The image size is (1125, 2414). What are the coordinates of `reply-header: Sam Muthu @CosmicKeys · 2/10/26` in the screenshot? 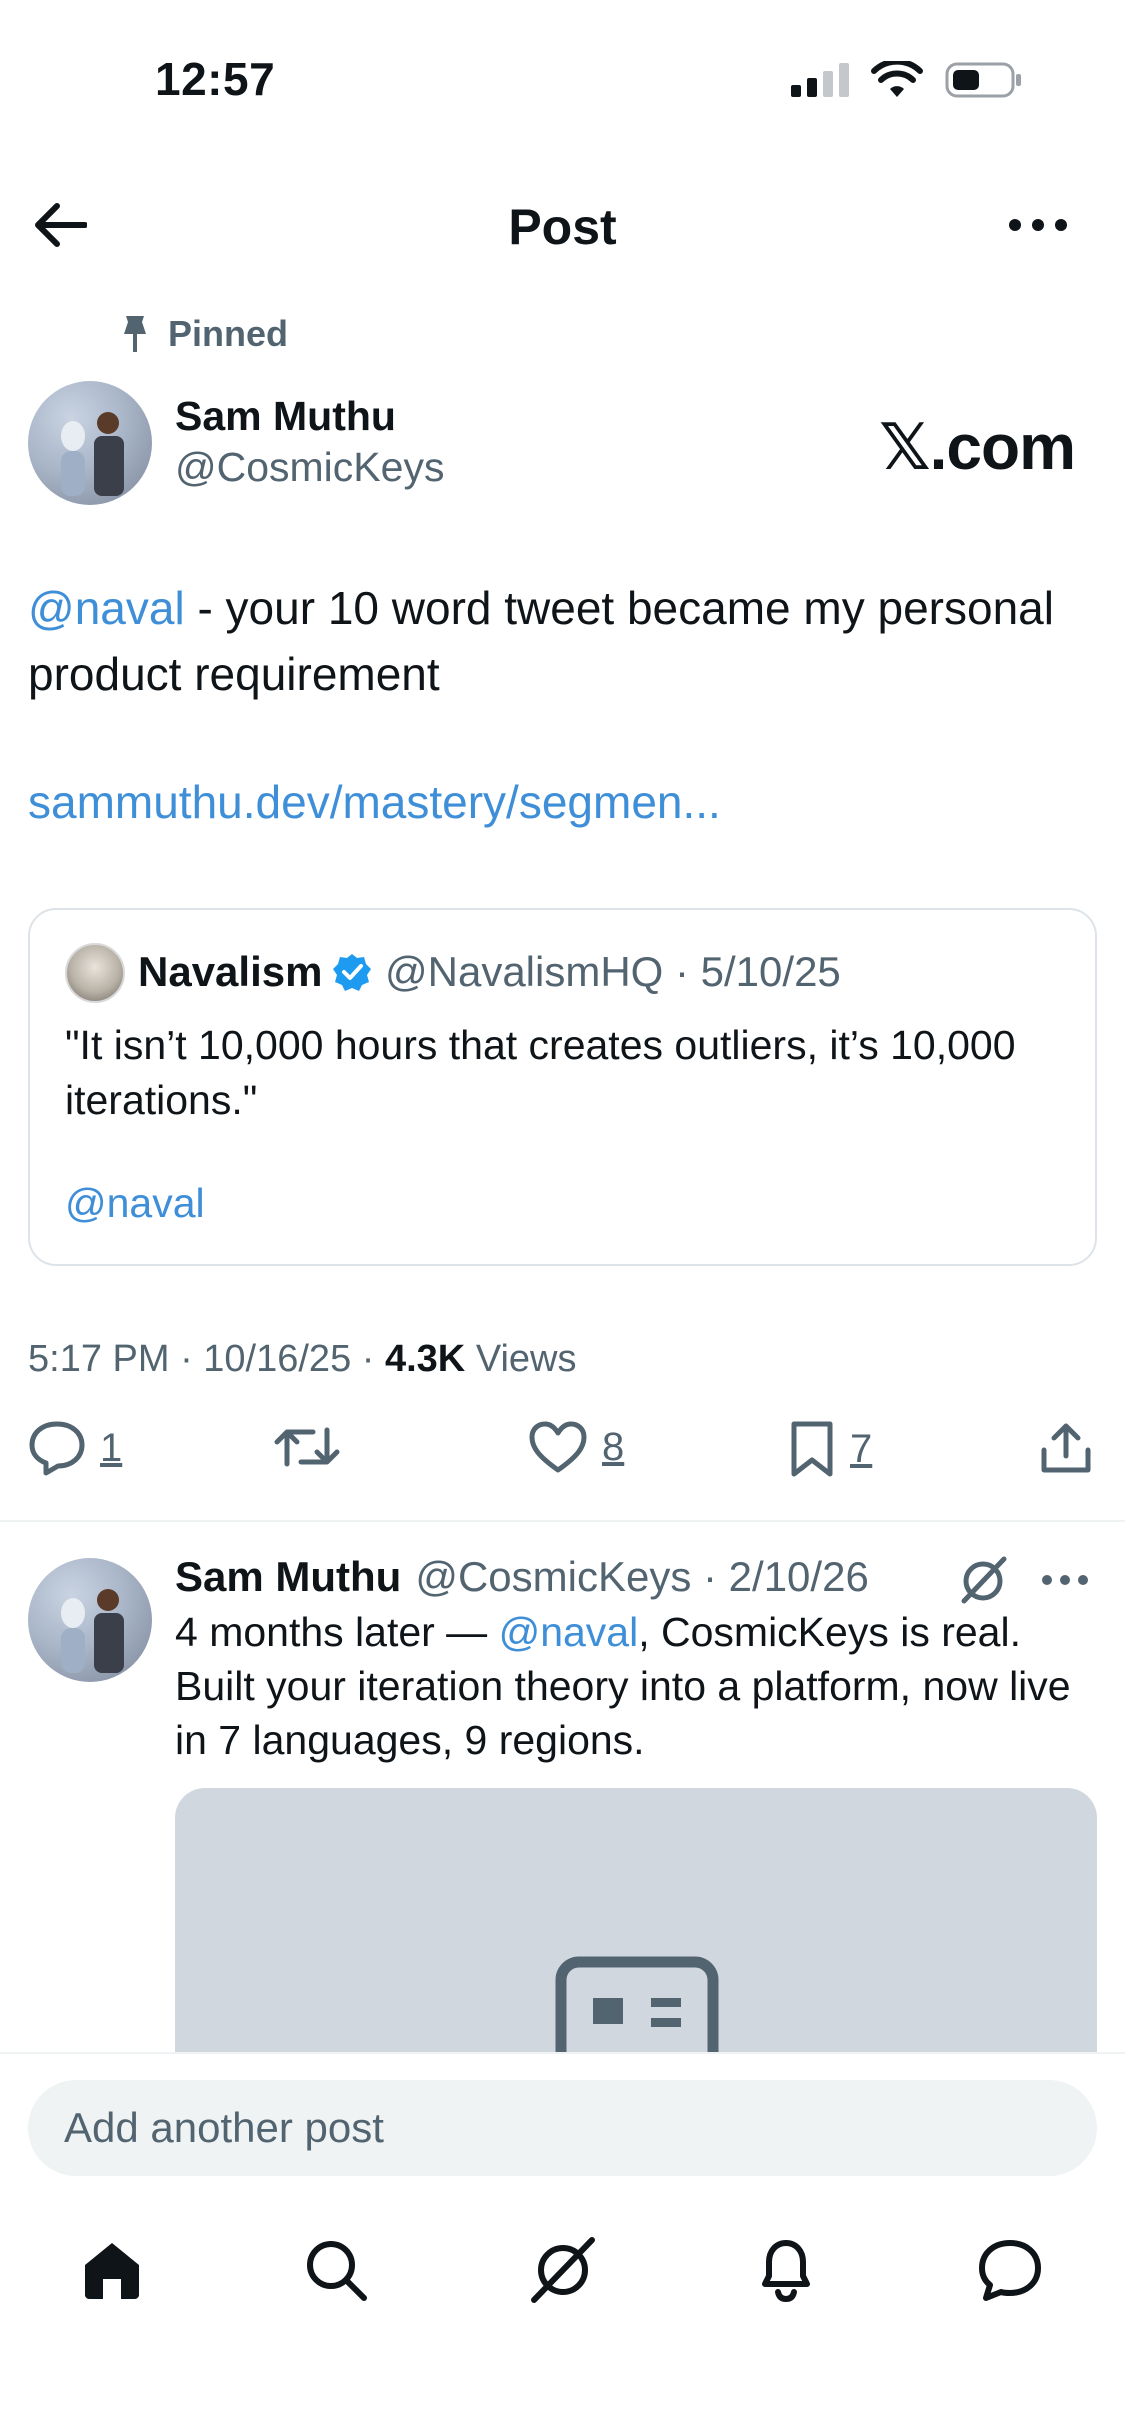 It's located at (522, 1577).